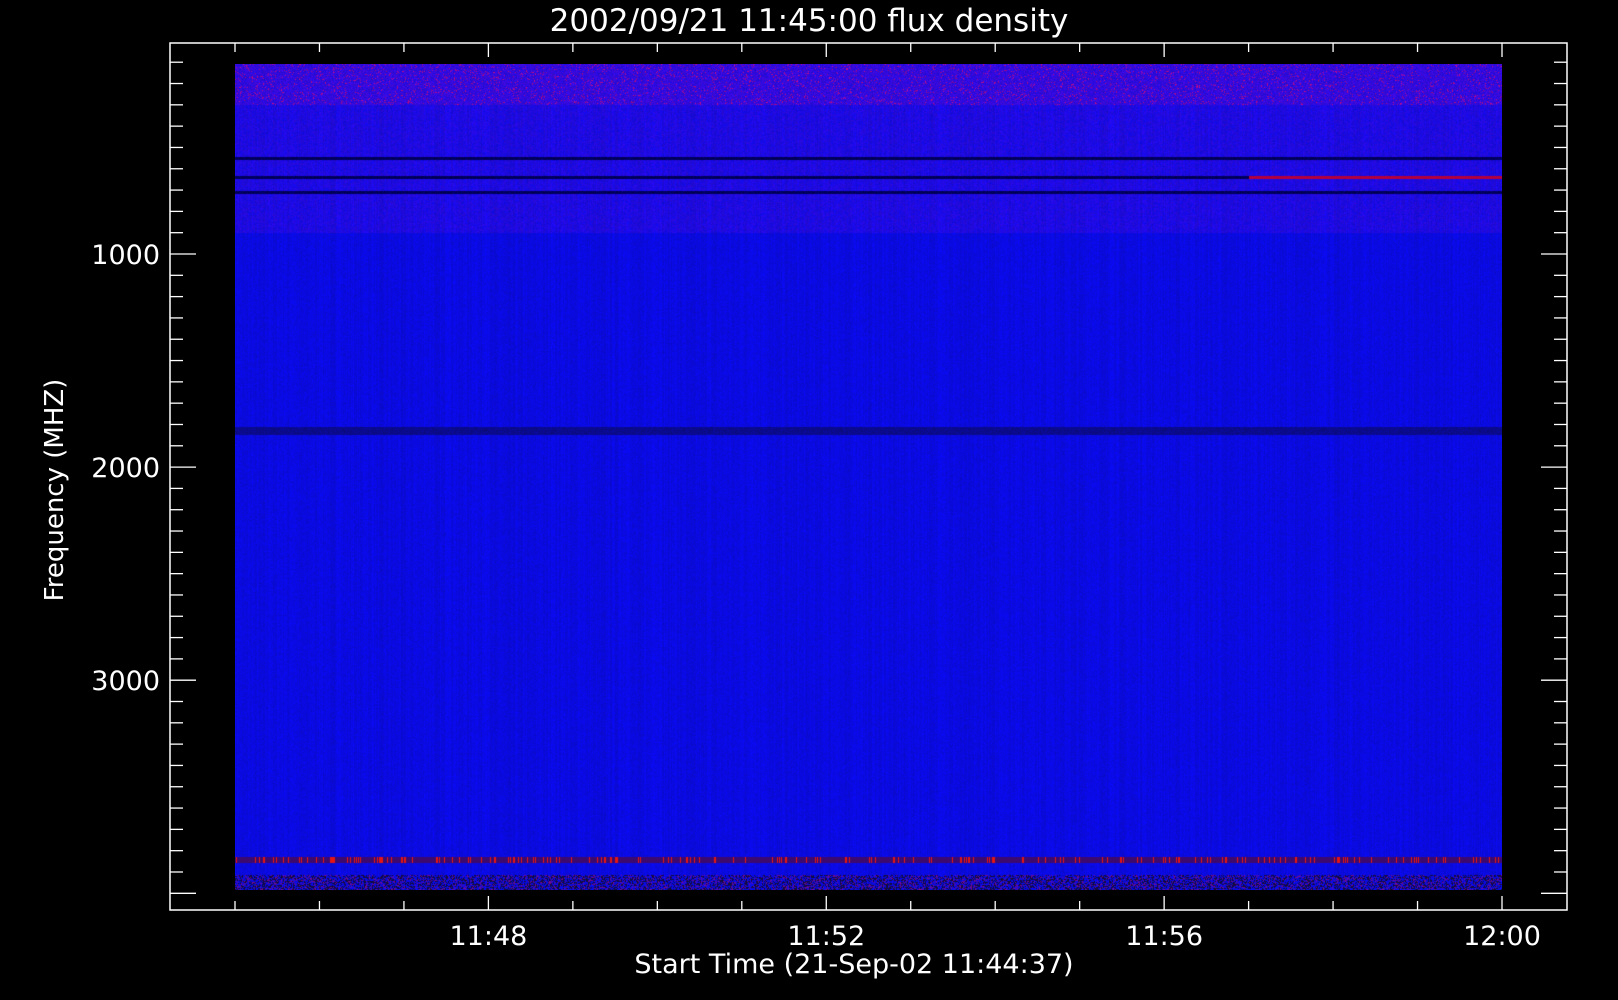 Image resolution: width=1618 pixels, height=1000 pixels. I want to click on y-tick-label: 2000, so click(125, 468).